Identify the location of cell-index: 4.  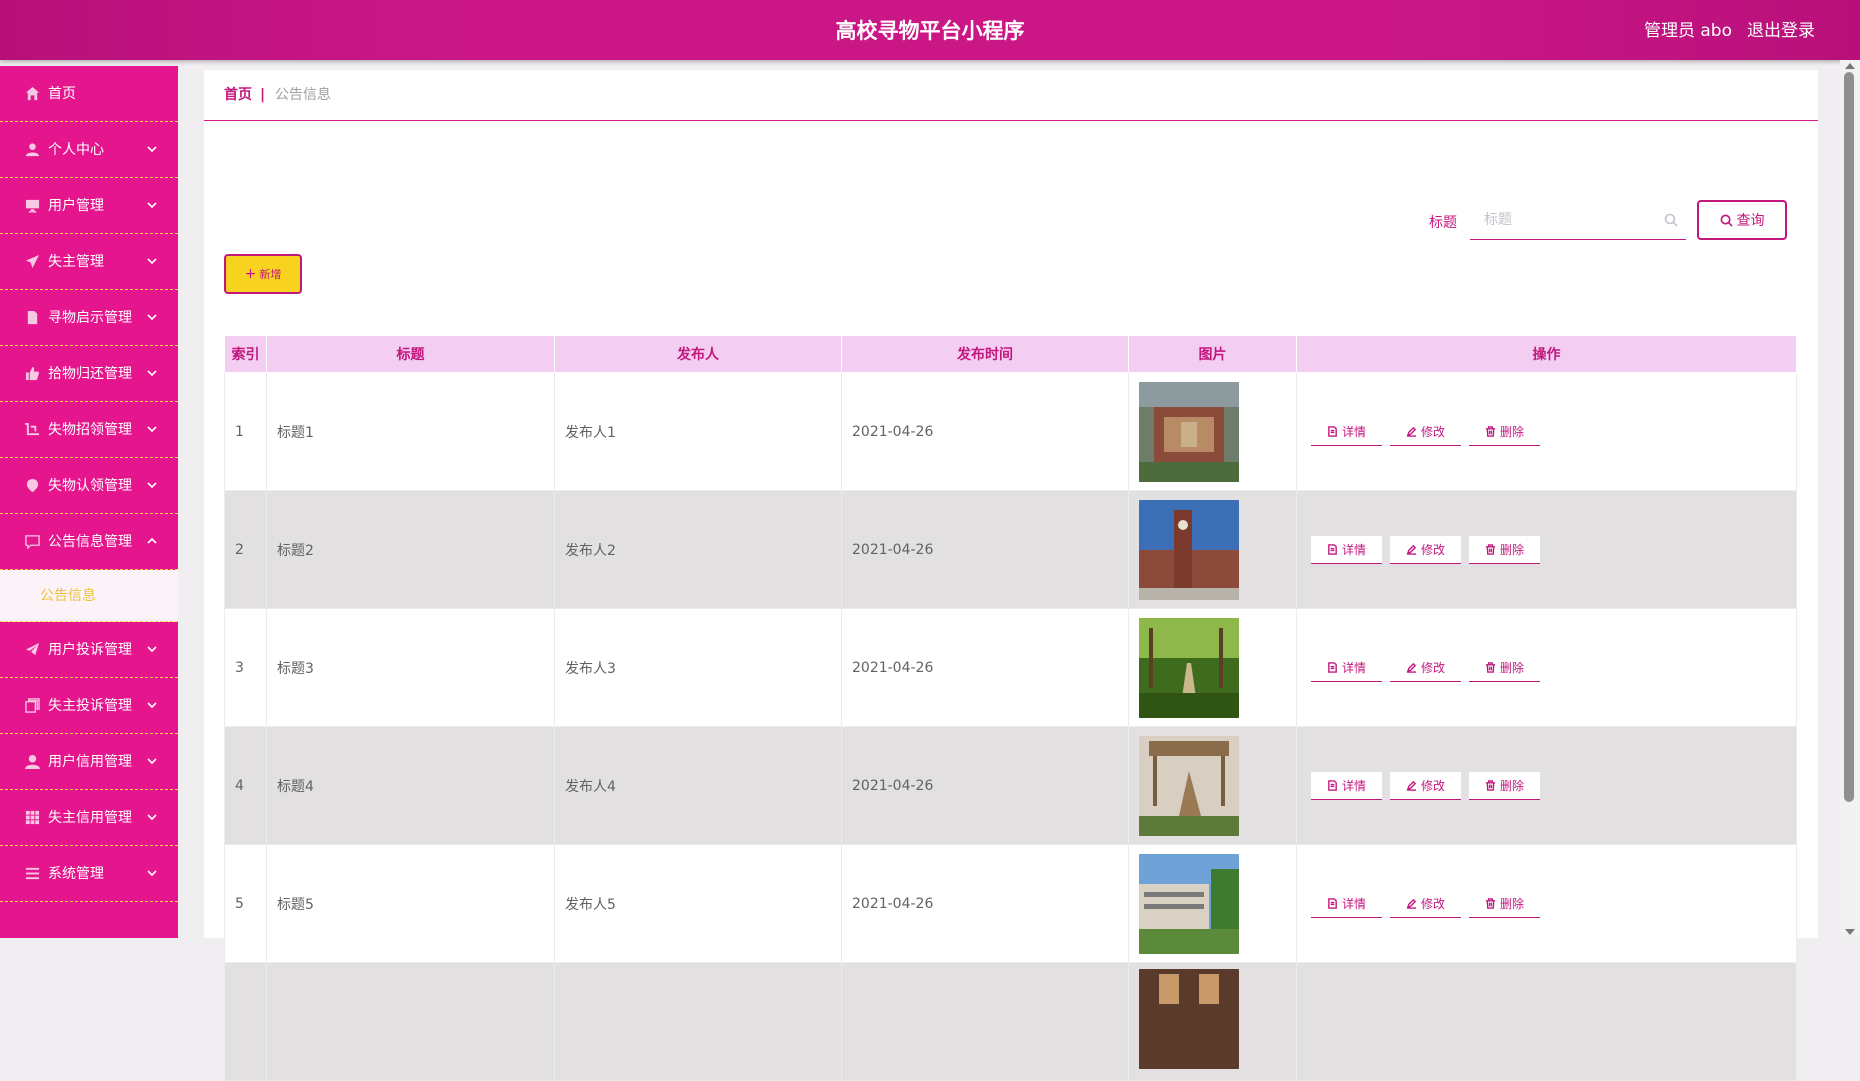
(245, 785).